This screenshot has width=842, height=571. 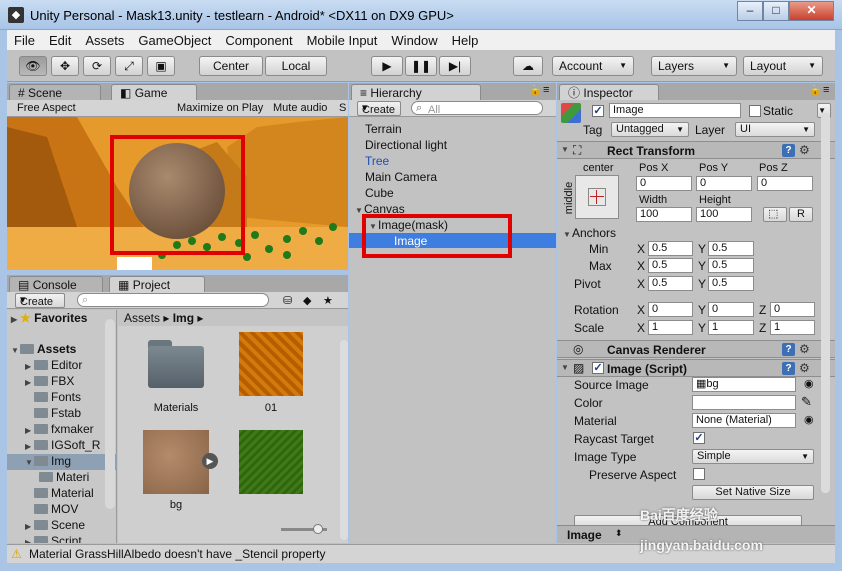 What do you see at coordinates (328, 300) in the screenshot?
I see `favorite-star-icon: ★` at bounding box center [328, 300].